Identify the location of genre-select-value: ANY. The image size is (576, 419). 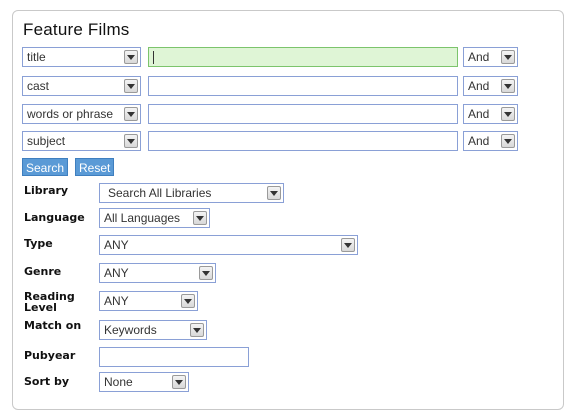
(116, 273).